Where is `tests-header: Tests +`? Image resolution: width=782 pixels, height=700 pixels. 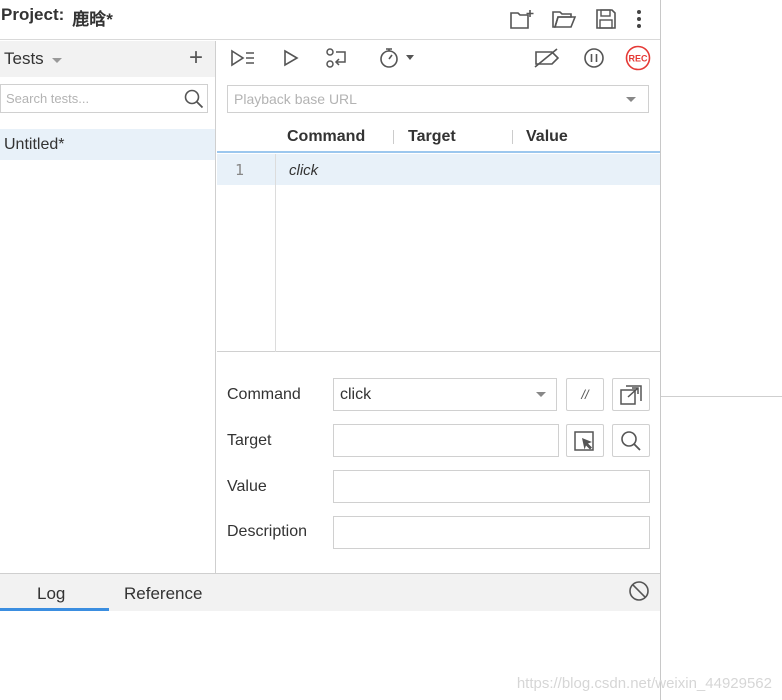
tests-header: Tests + is located at coordinates (107, 59).